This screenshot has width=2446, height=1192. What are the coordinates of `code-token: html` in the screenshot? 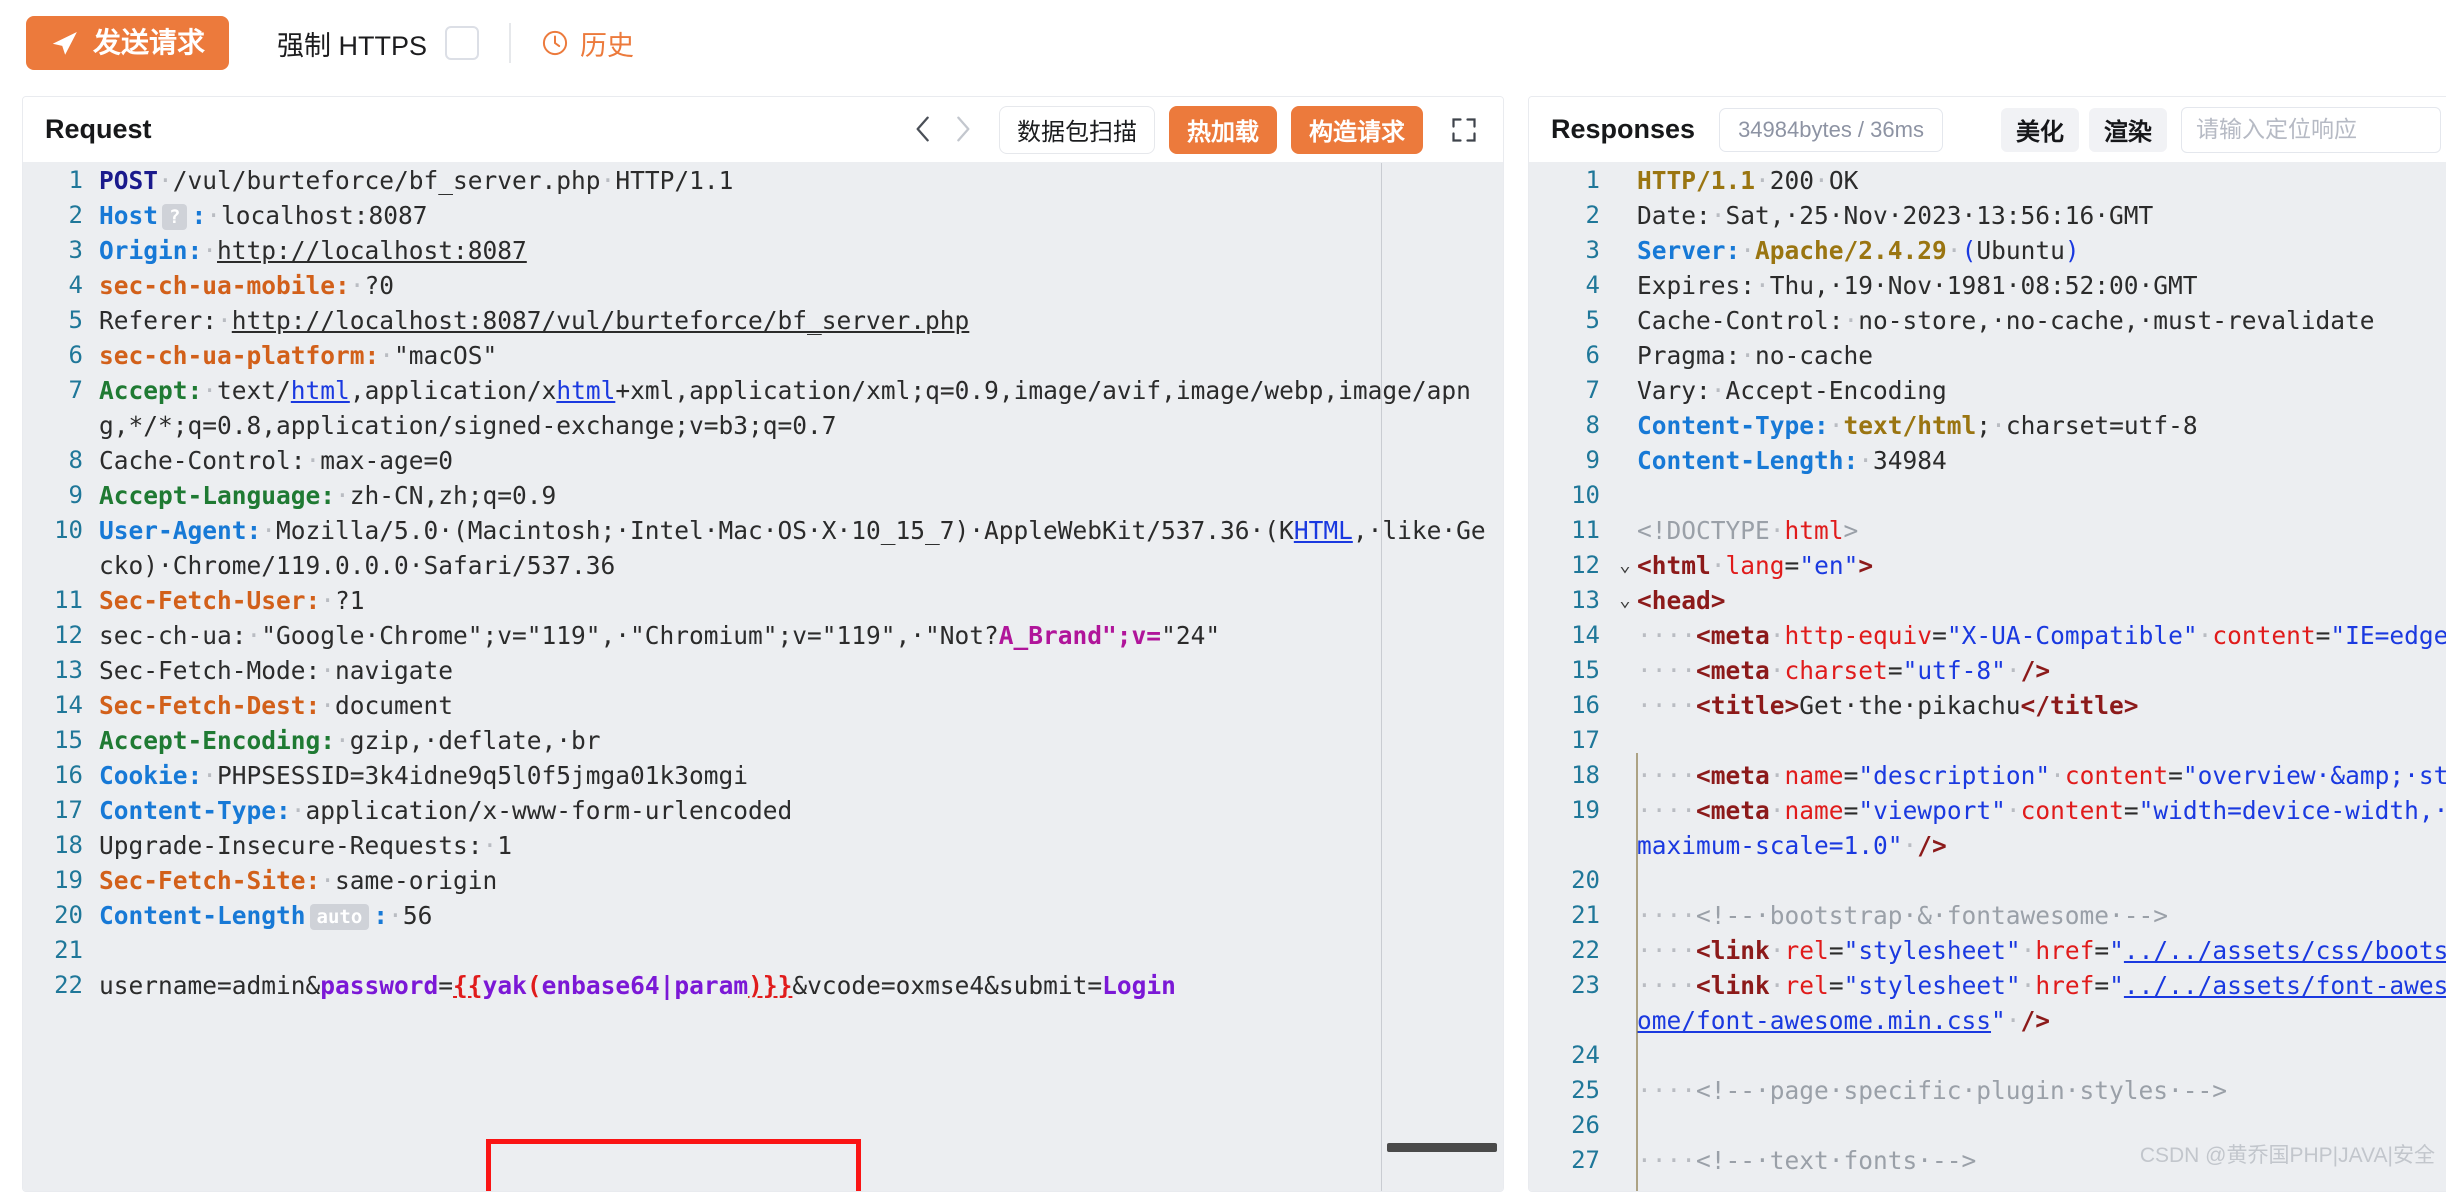 It's located at (586, 390).